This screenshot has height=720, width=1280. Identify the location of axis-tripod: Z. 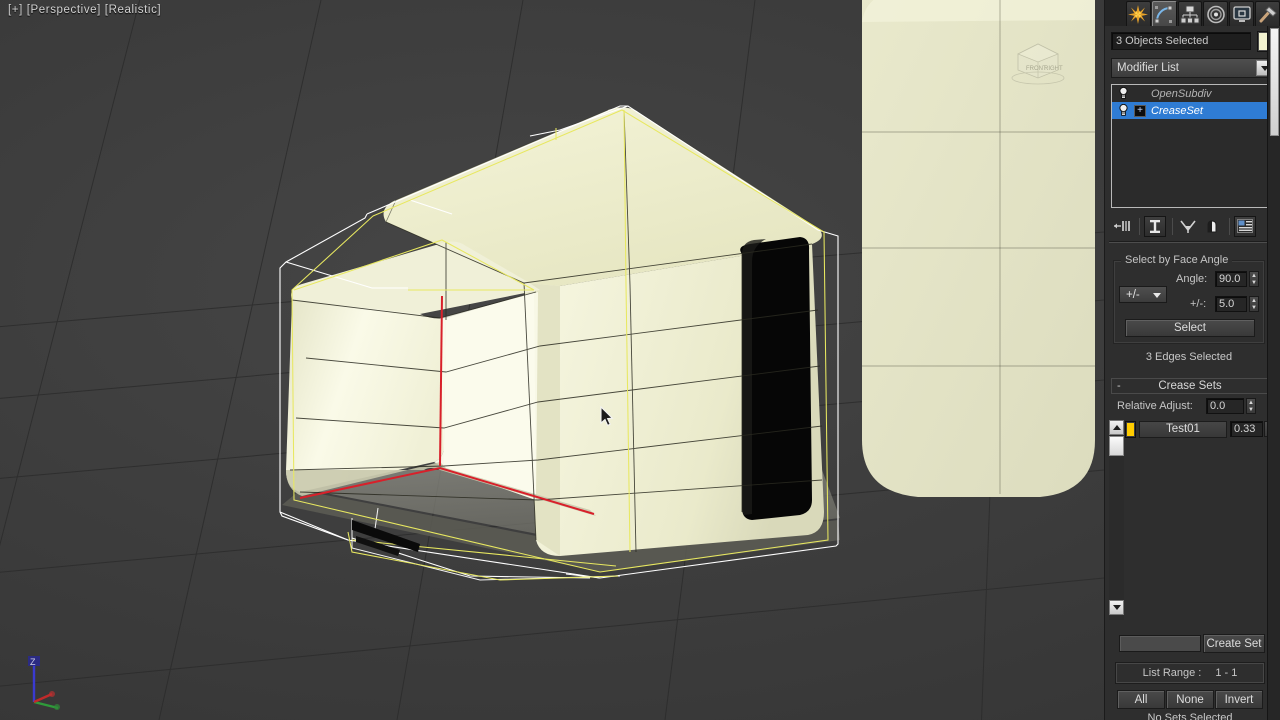
(44, 683).